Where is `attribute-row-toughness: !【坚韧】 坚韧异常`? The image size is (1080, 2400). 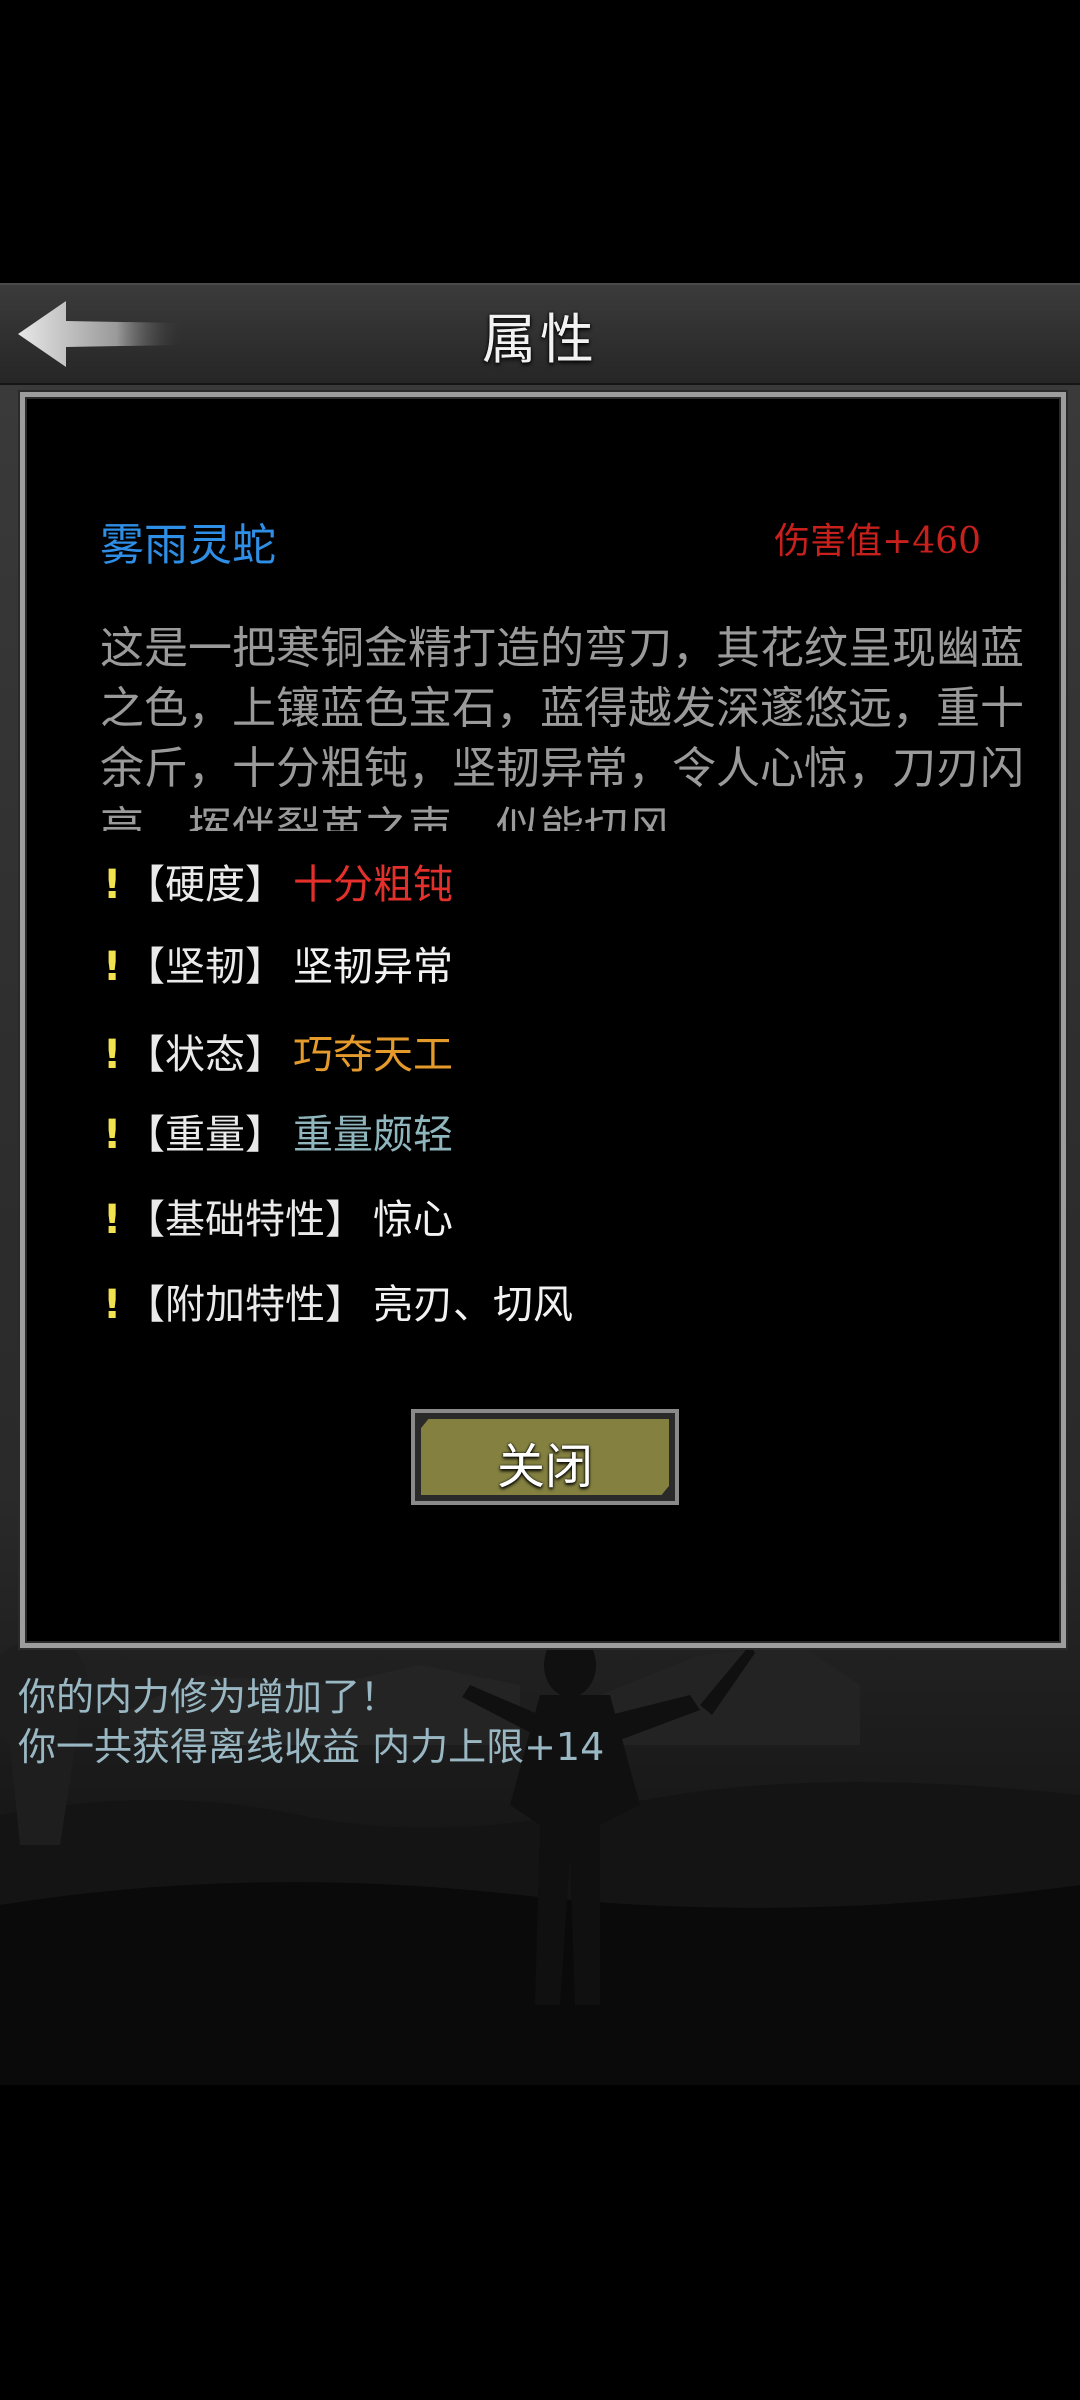
attribute-row-toughness: !【坚韧】 坚韧异常 is located at coordinates (278, 967).